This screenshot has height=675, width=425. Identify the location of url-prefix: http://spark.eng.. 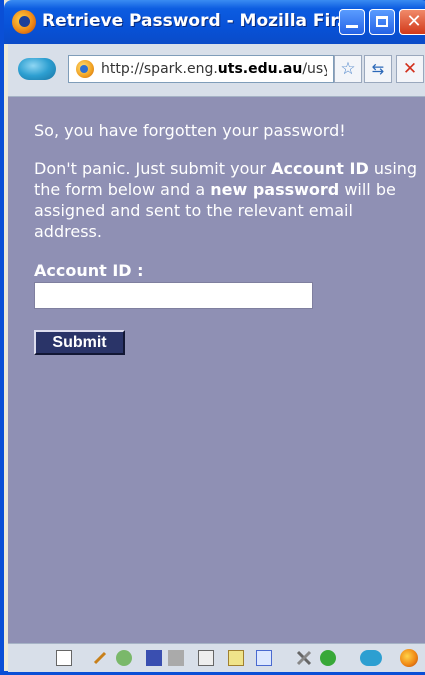
(159, 69).